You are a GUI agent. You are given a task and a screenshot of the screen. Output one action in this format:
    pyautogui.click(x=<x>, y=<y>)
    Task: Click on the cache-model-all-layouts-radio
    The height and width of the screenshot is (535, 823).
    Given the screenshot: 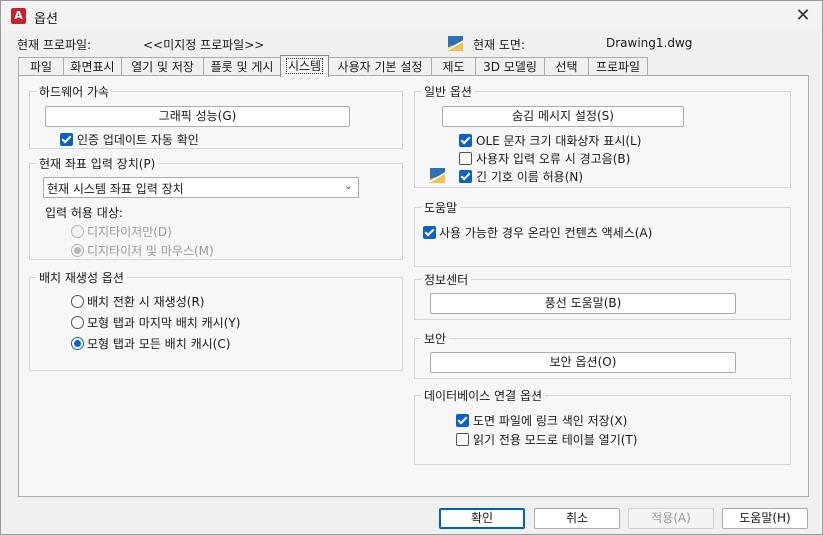 What is the action you would take?
    pyautogui.click(x=77, y=343)
    